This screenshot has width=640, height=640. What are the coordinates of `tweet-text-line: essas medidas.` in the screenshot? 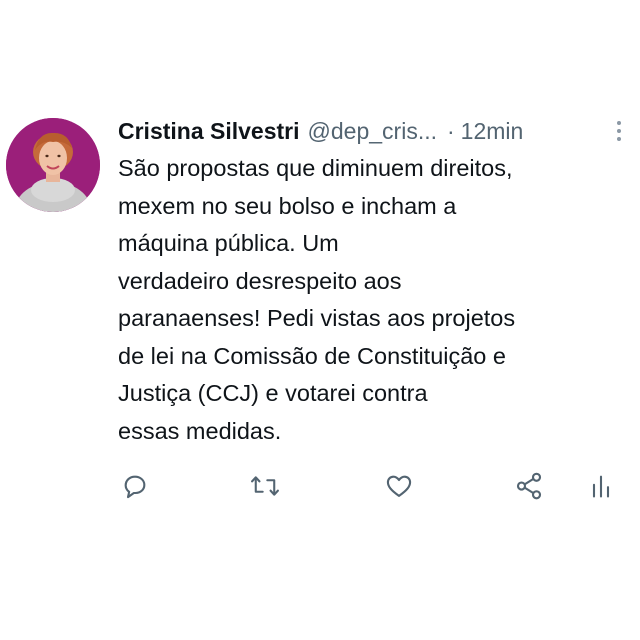 It's located at (200, 430).